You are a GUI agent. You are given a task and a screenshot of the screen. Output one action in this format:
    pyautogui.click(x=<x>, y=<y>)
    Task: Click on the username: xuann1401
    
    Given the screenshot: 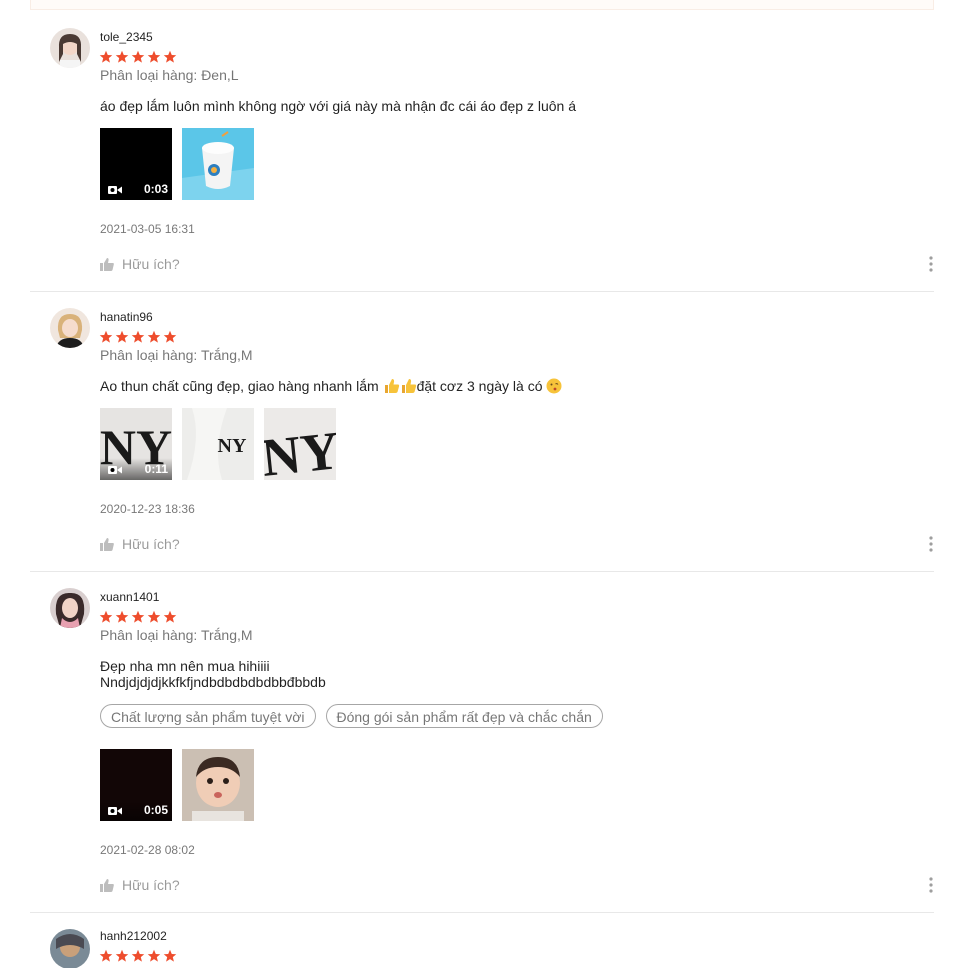 What is the action you would take?
    pyautogui.click(x=129, y=597)
    